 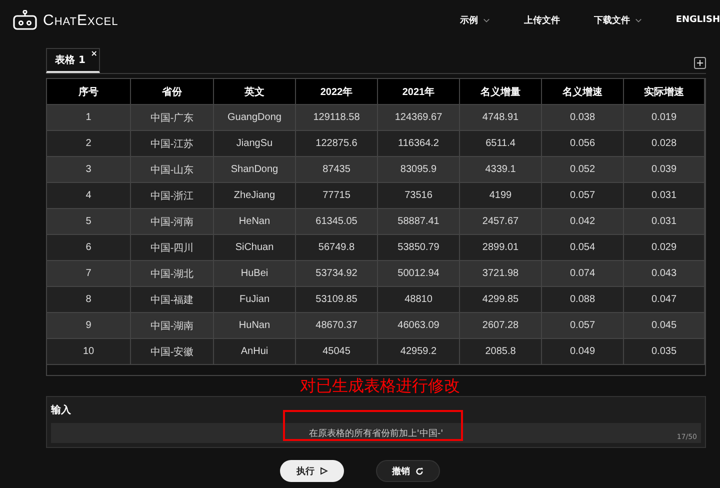 What do you see at coordinates (337, 352) in the screenshot?
I see `table-cell: 45045` at bounding box center [337, 352].